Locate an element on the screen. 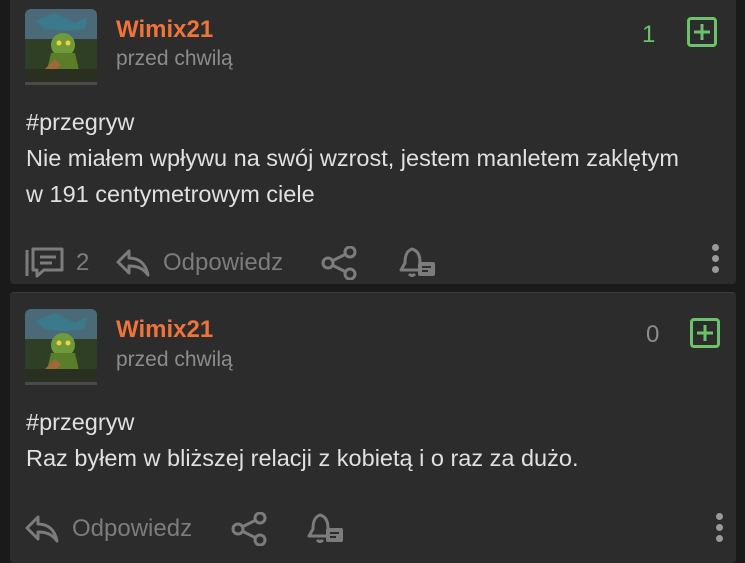 This screenshot has height=563, width=745. comments-button: 2 is located at coordinates (56, 263).